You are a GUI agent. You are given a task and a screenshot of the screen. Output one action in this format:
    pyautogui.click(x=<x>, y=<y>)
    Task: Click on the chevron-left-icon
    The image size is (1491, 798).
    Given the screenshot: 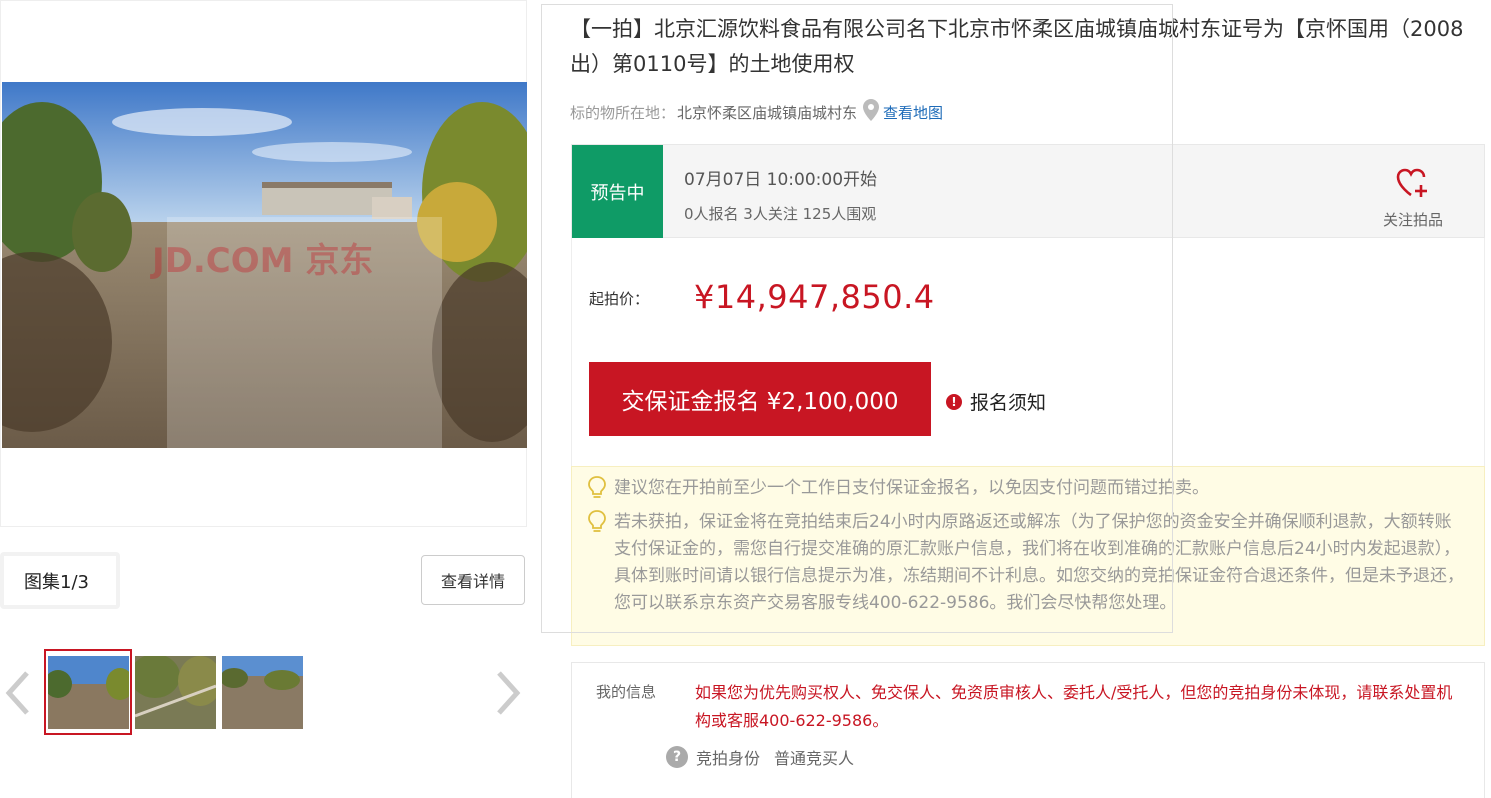 What is the action you would take?
    pyautogui.click(x=17, y=693)
    